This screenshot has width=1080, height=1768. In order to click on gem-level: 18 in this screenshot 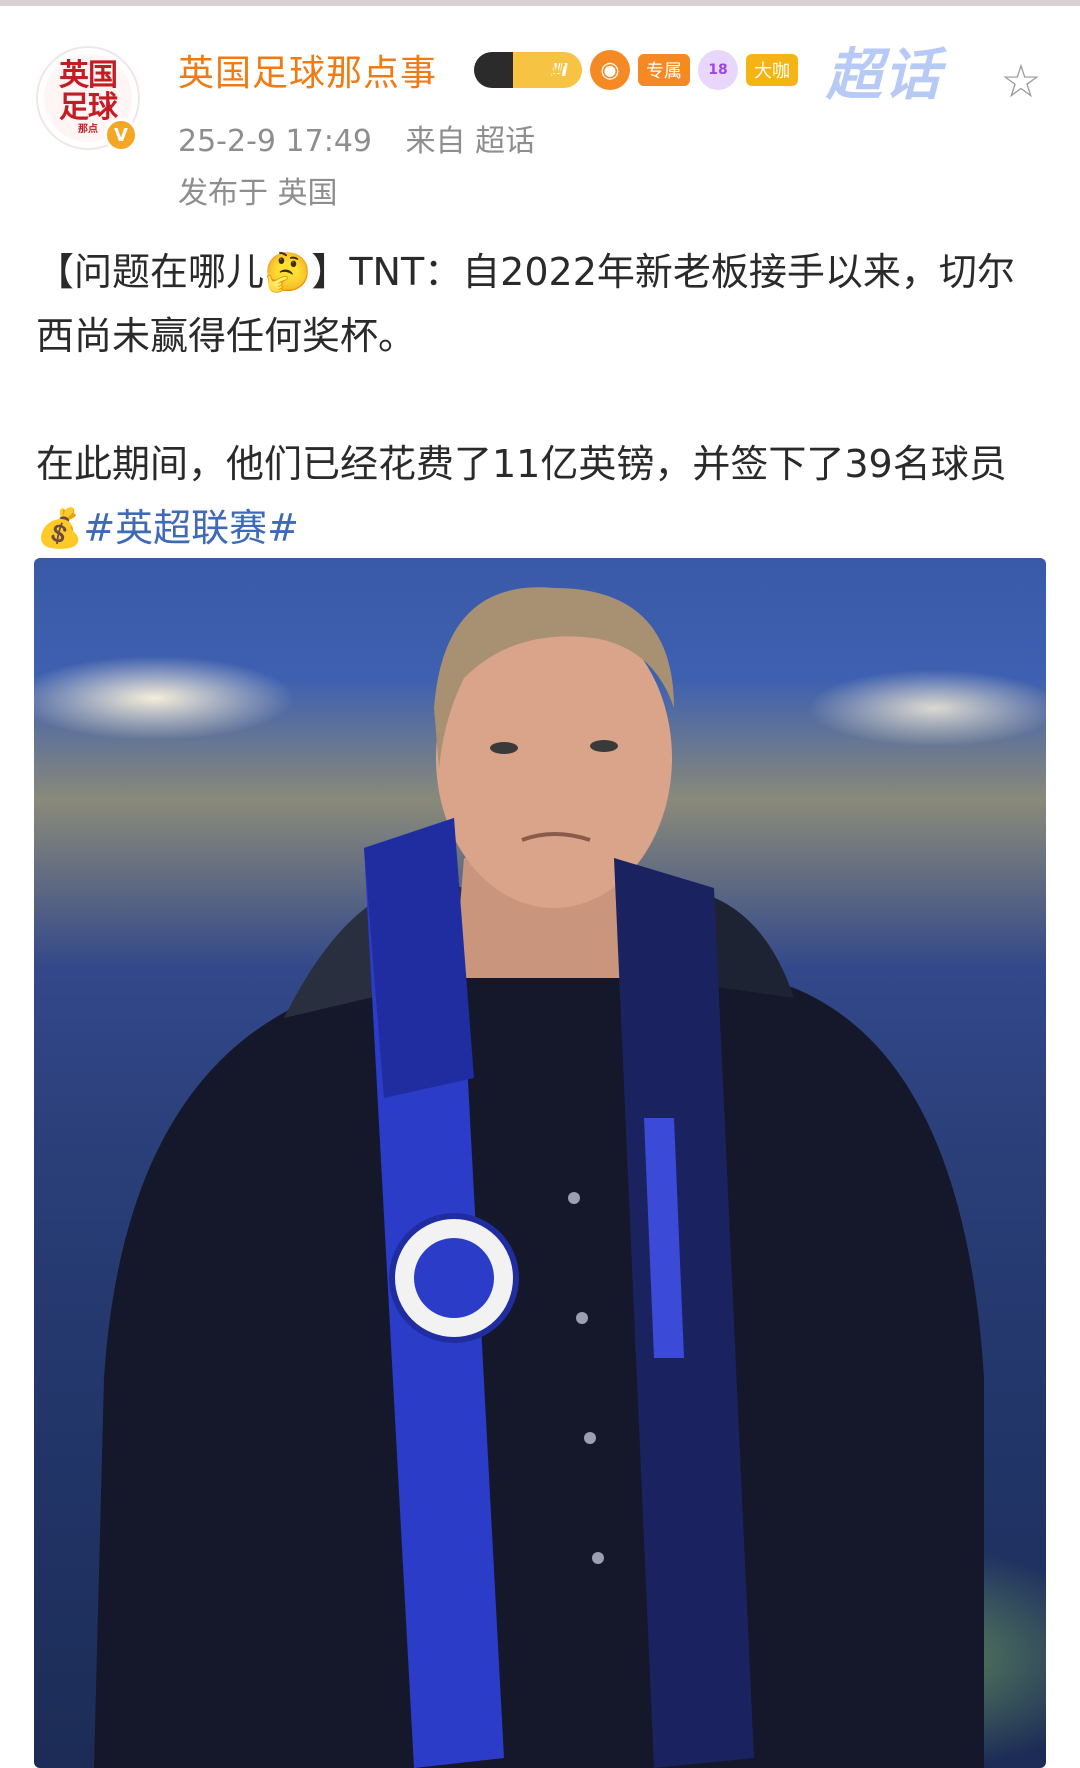, I will do `click(718, 70)`.